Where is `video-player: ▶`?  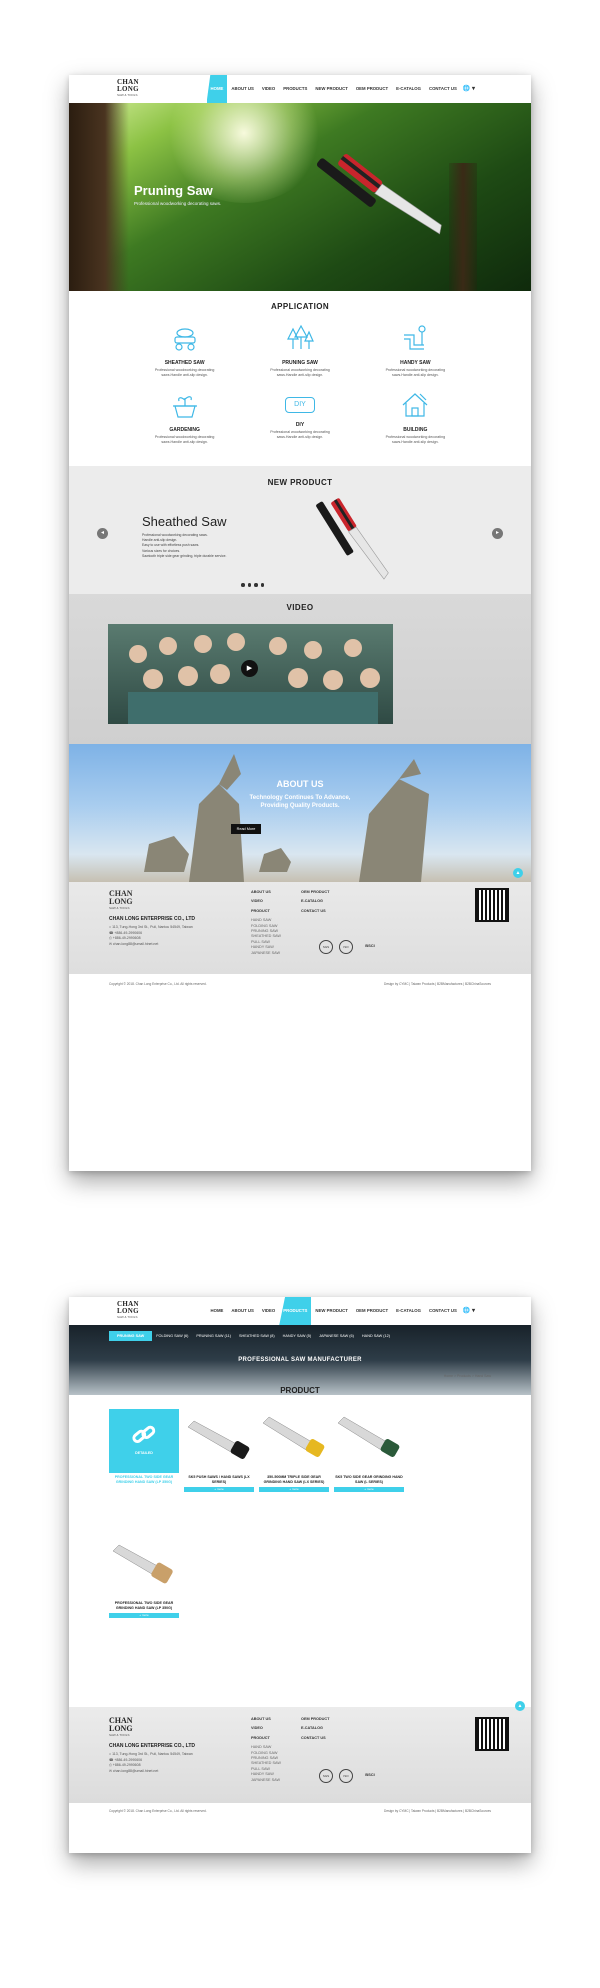
video-player: ▶ is located at coordinates (250, 674).